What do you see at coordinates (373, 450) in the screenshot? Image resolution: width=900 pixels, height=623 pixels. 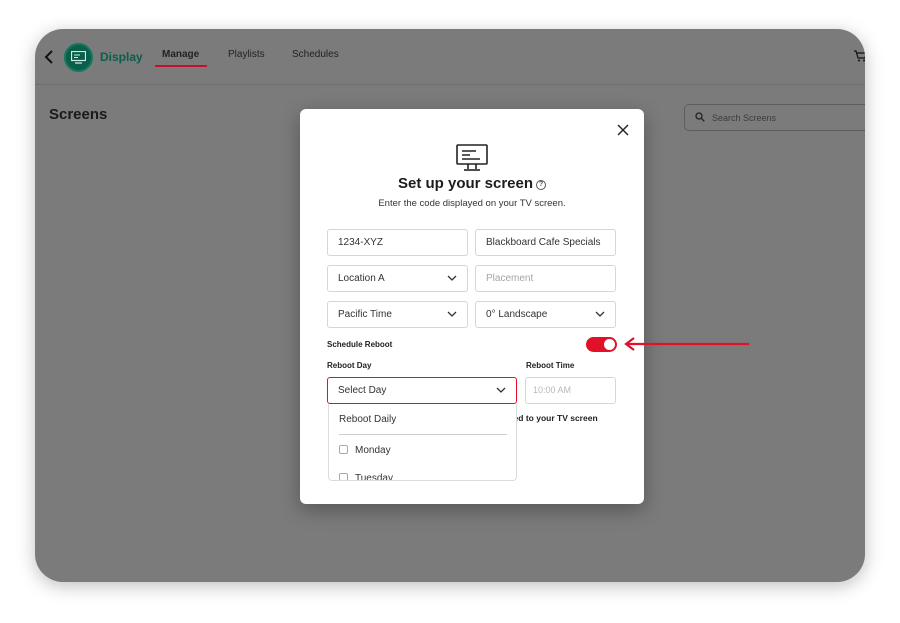 I see `day-label: Monday` at bounding box center [373, 450].